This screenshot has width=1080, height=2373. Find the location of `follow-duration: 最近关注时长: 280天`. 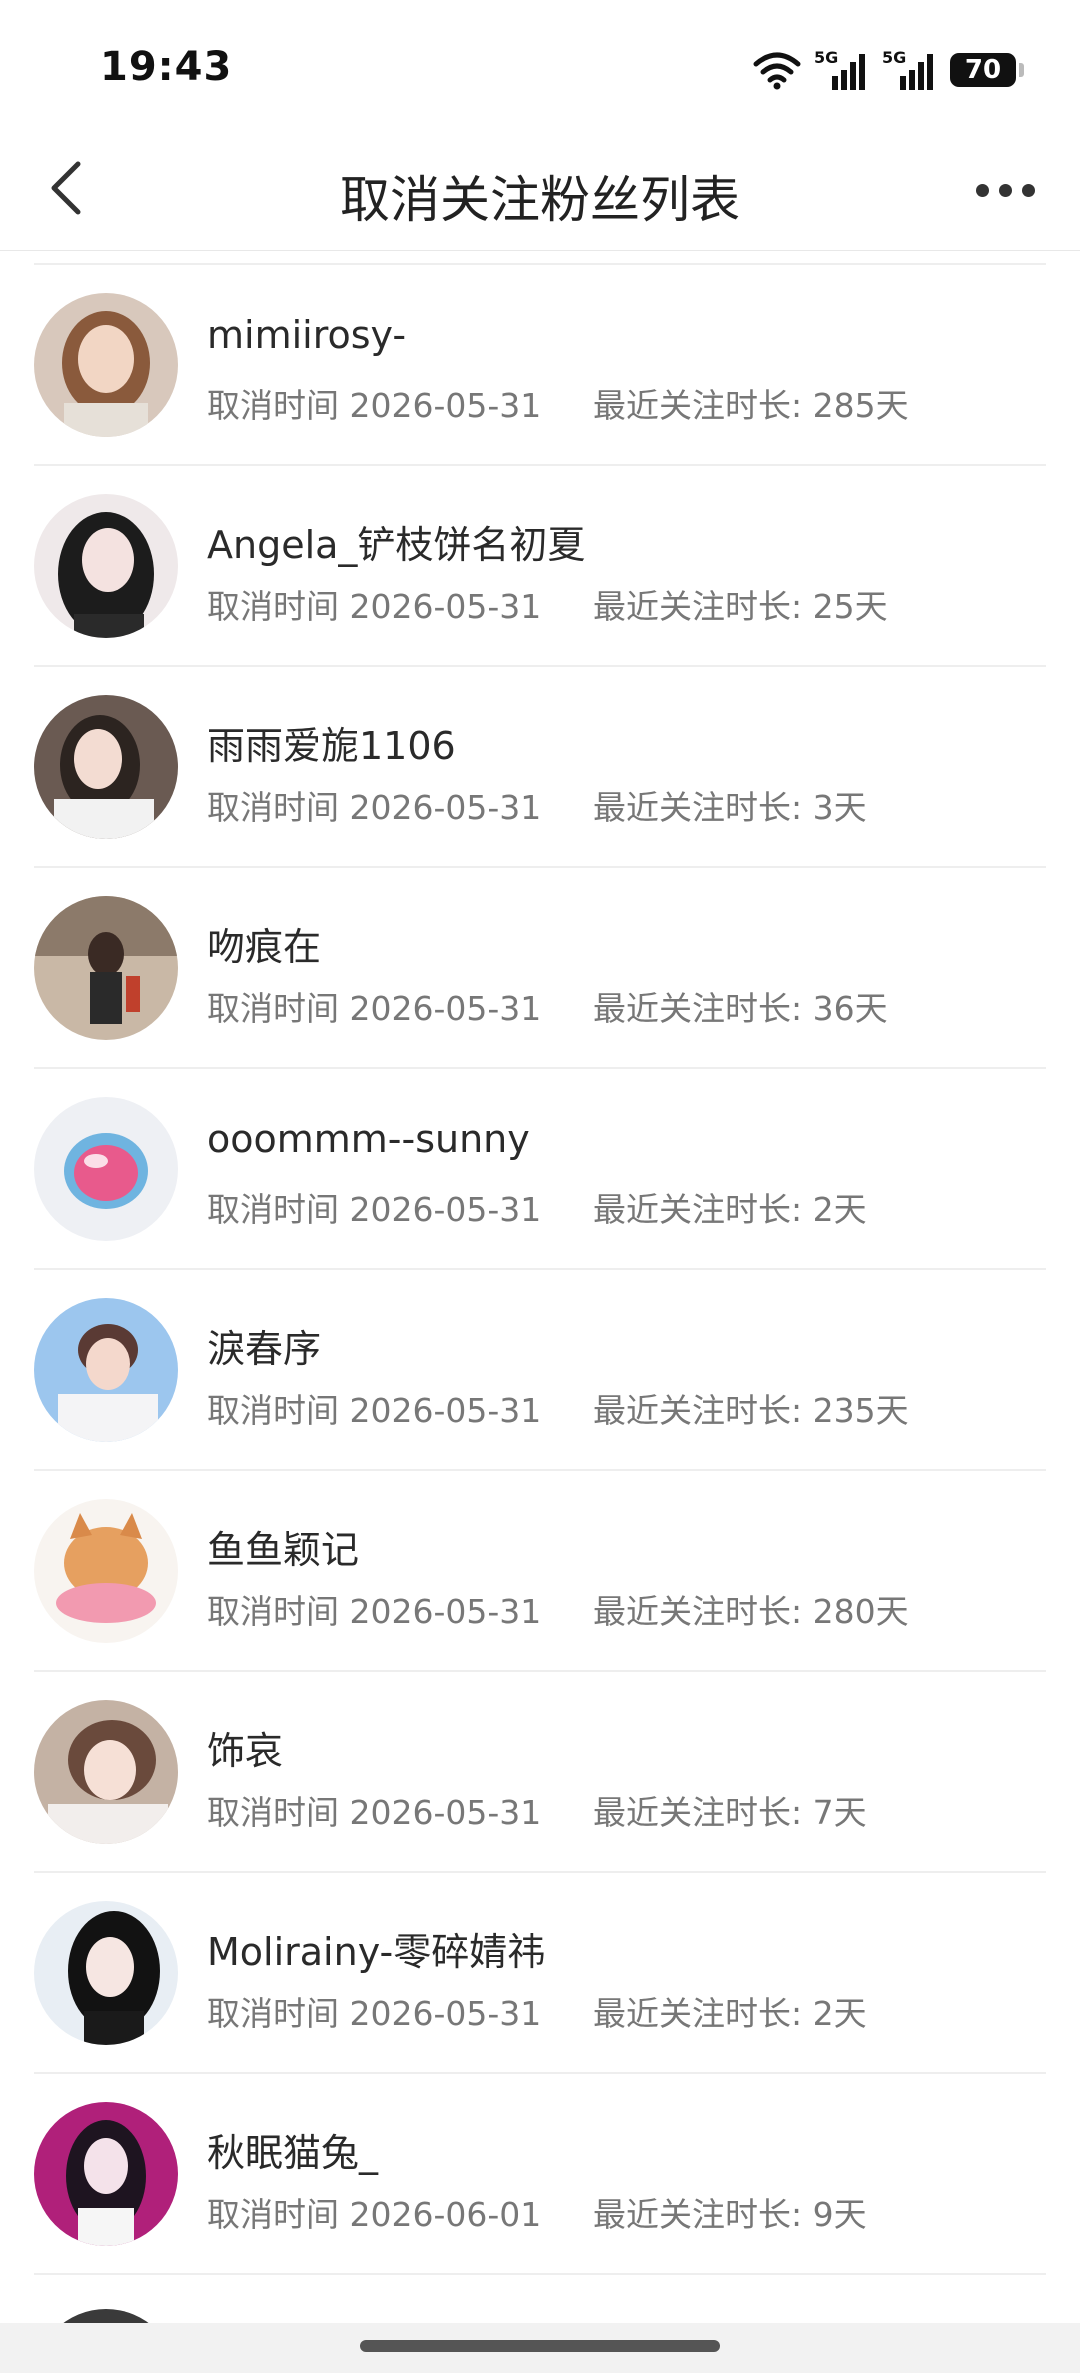

follow-duration: 最近关注时长: 280天 is located at coordinates (751, 1611).